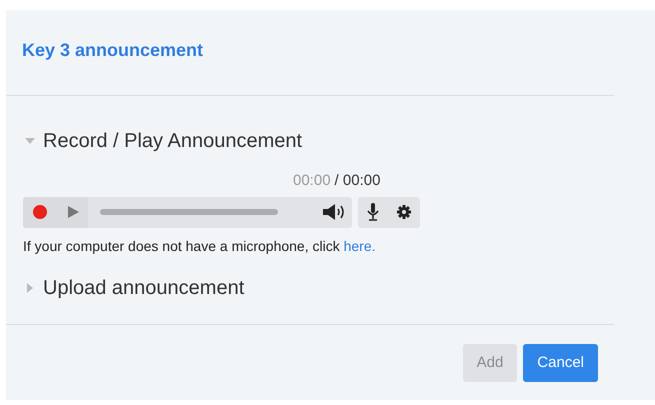 The image size is (655, 405). What do you see at coordinates (357, 181) in the screenshot?
I see `total-time: / 00:00` at bounding box center [357, 181].